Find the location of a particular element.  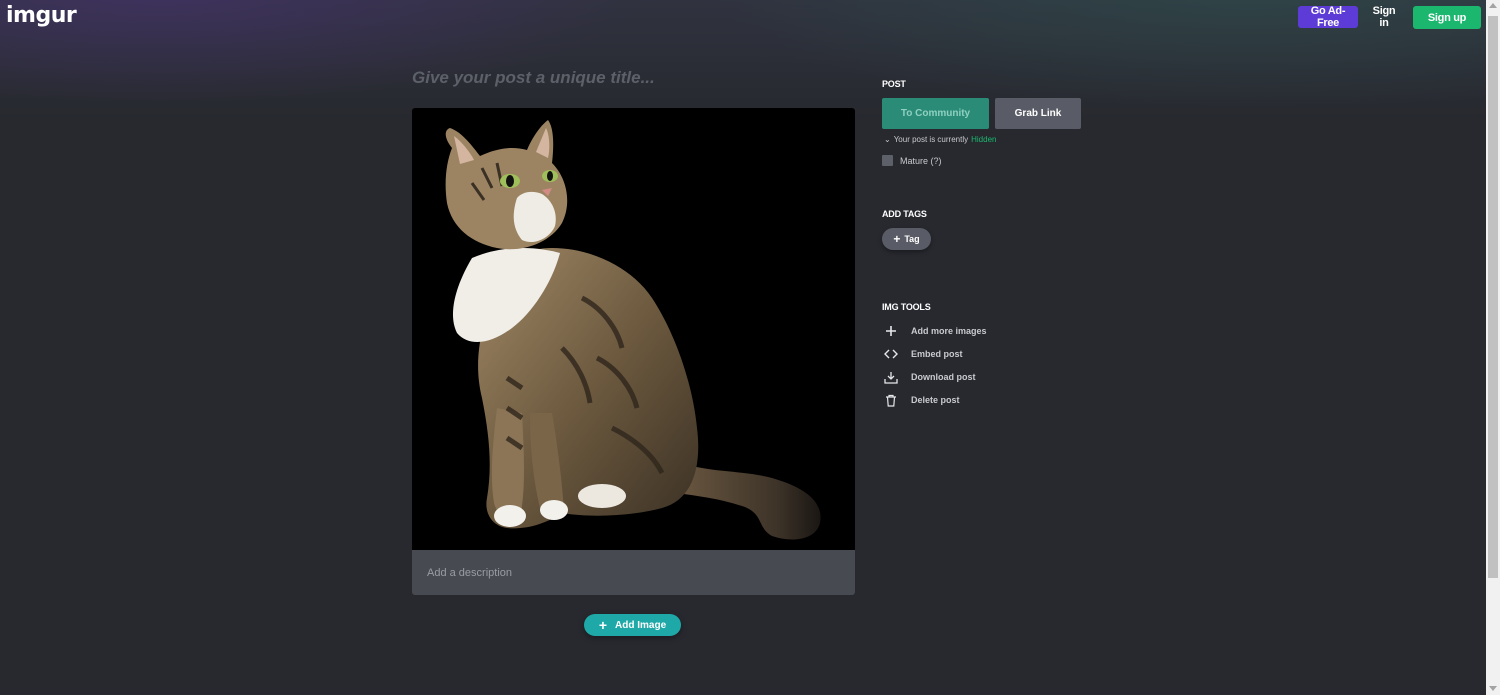

add-image-button: + Add Image is located at coordinates (632, 625).